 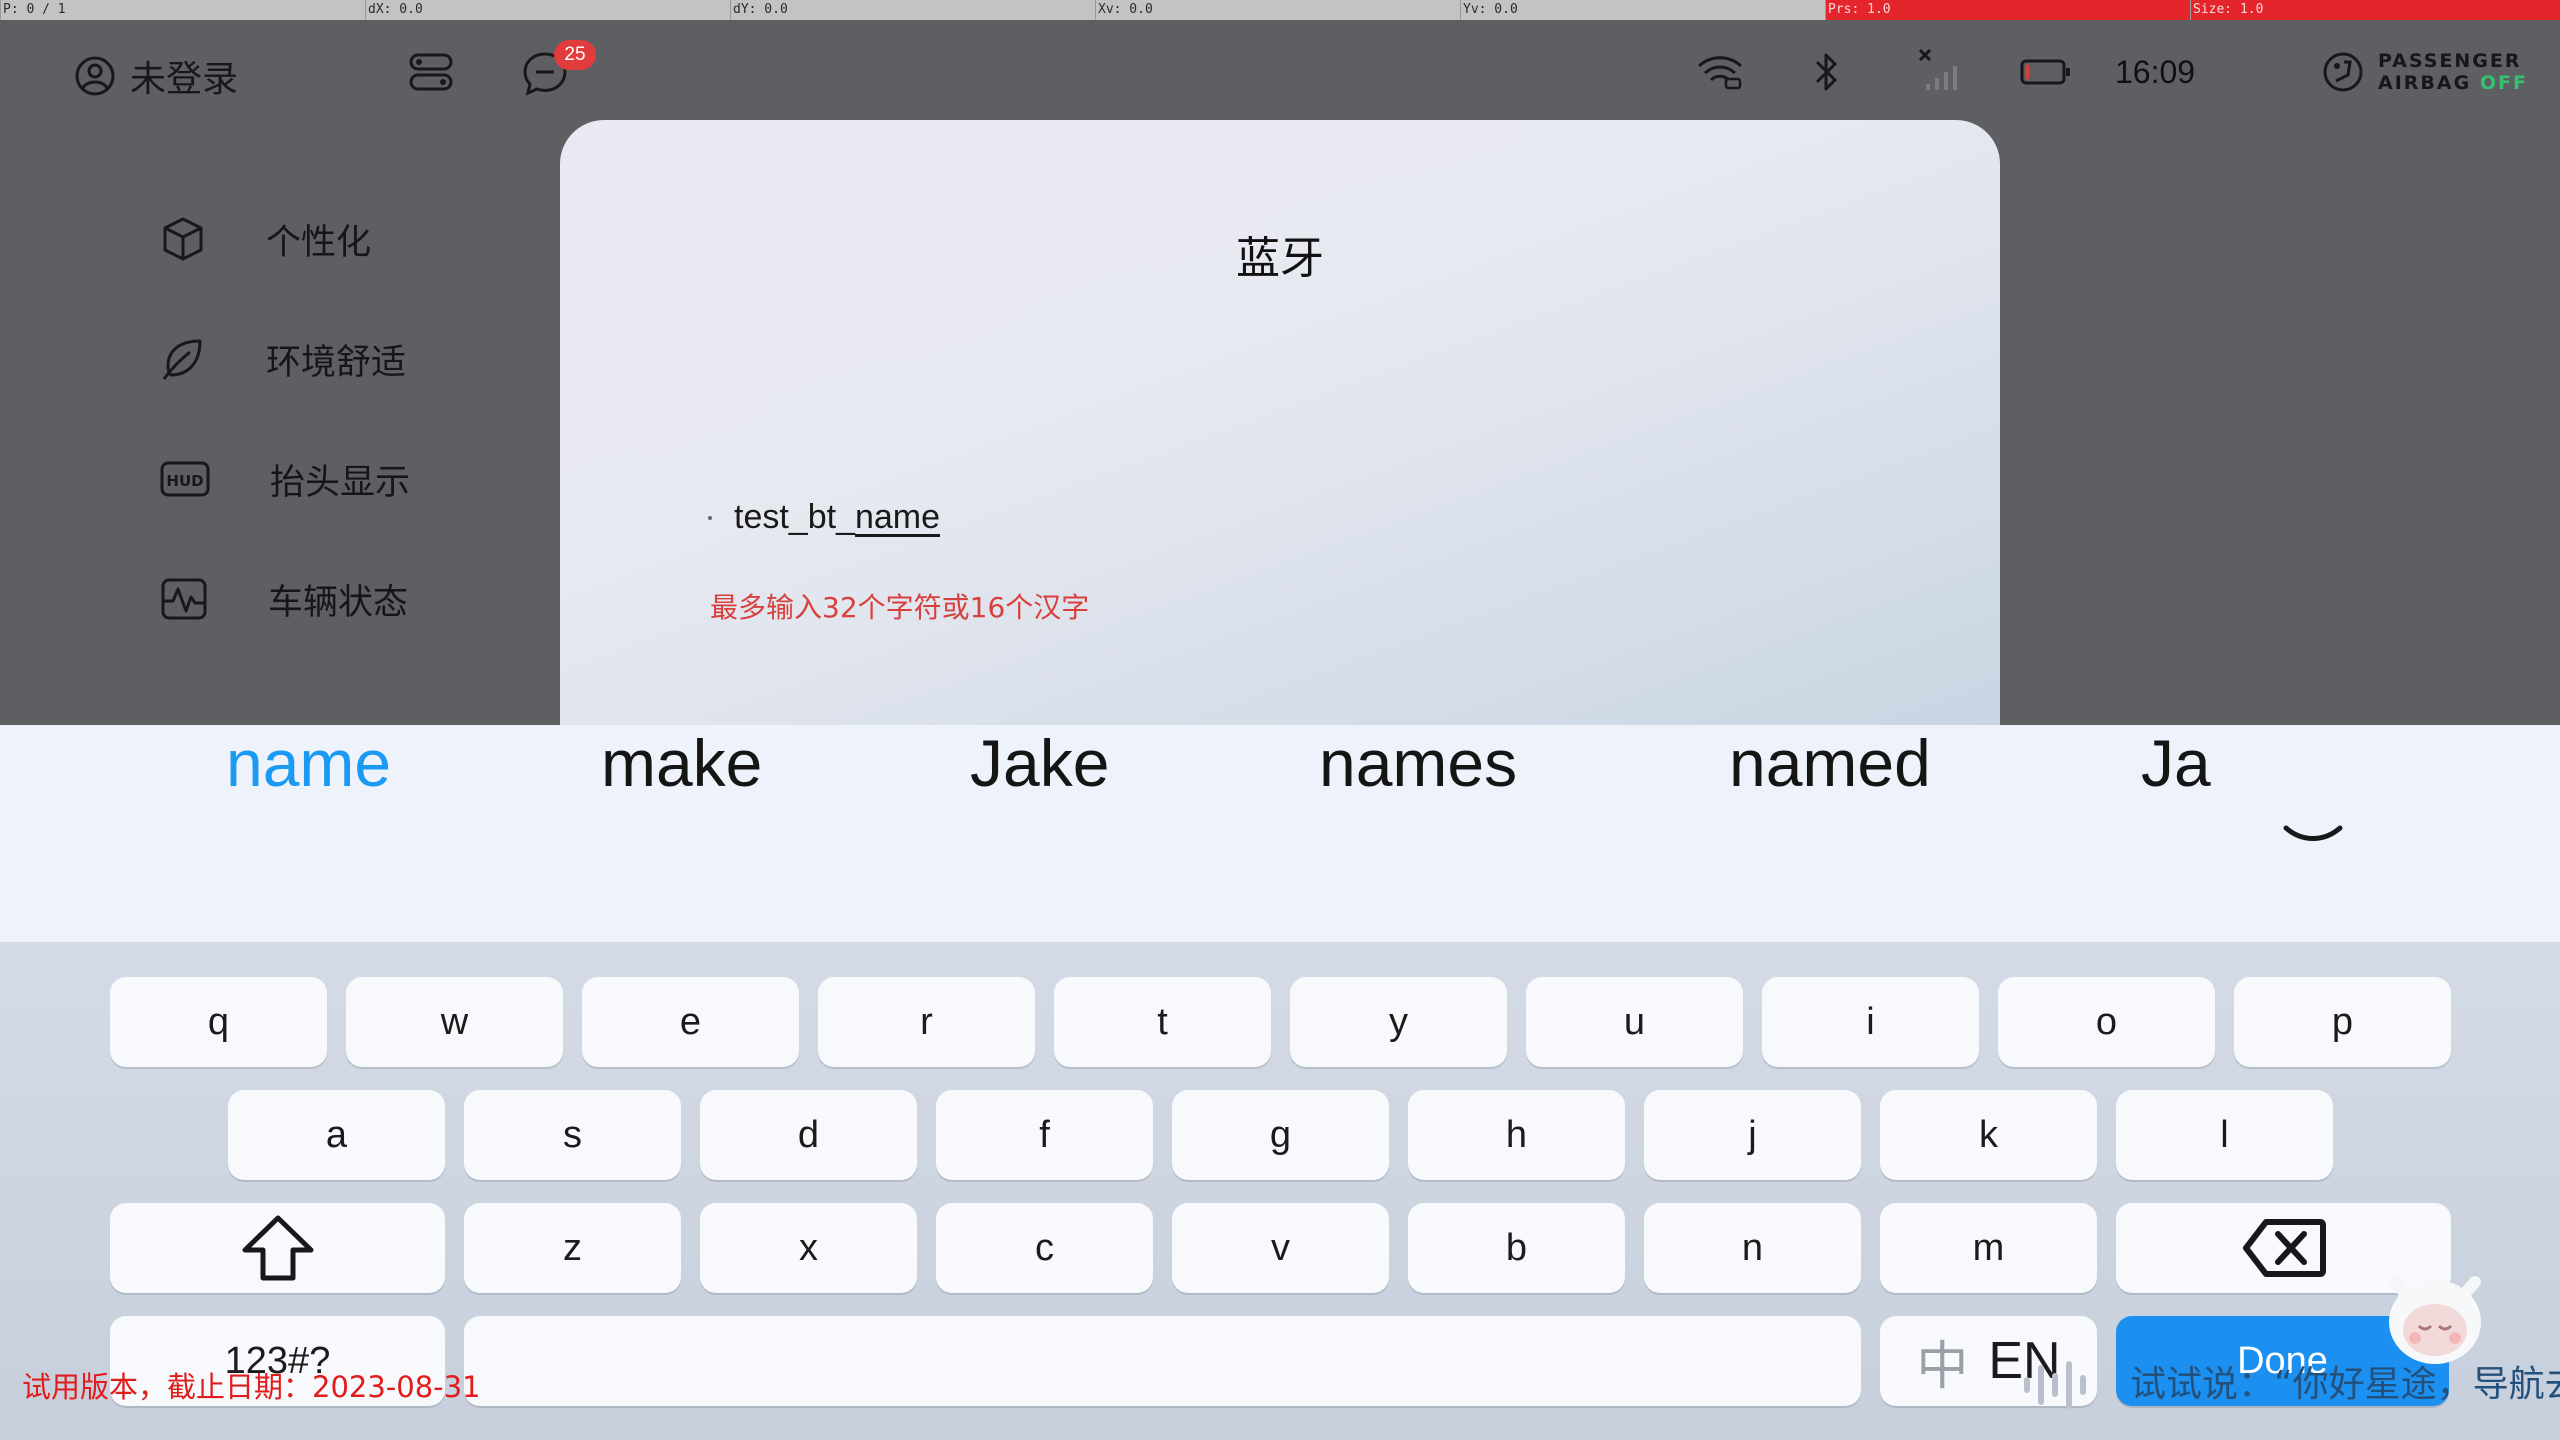 I want to click on dialog-title: 蓝牙, so click(x=1280, y=258).